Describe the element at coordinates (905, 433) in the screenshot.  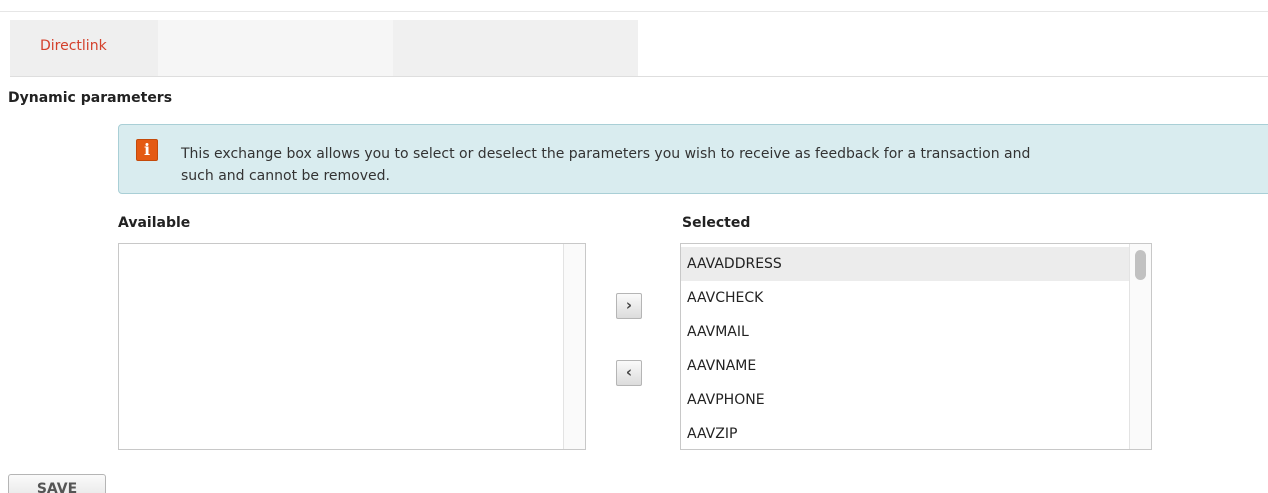
I see `list-item: AAVZIP` at that location.